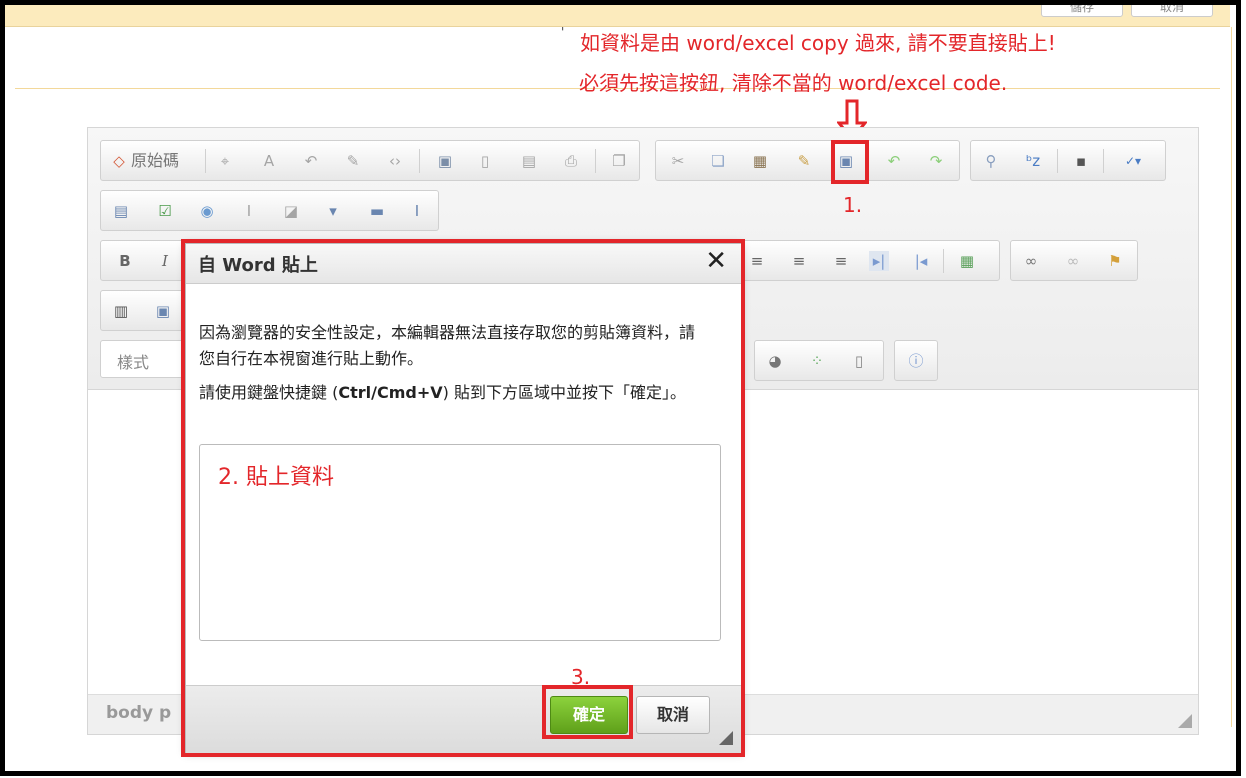 This screenshot has width=1246, height=778. I want to click on annotation-highlight-box, so click(850, 162).